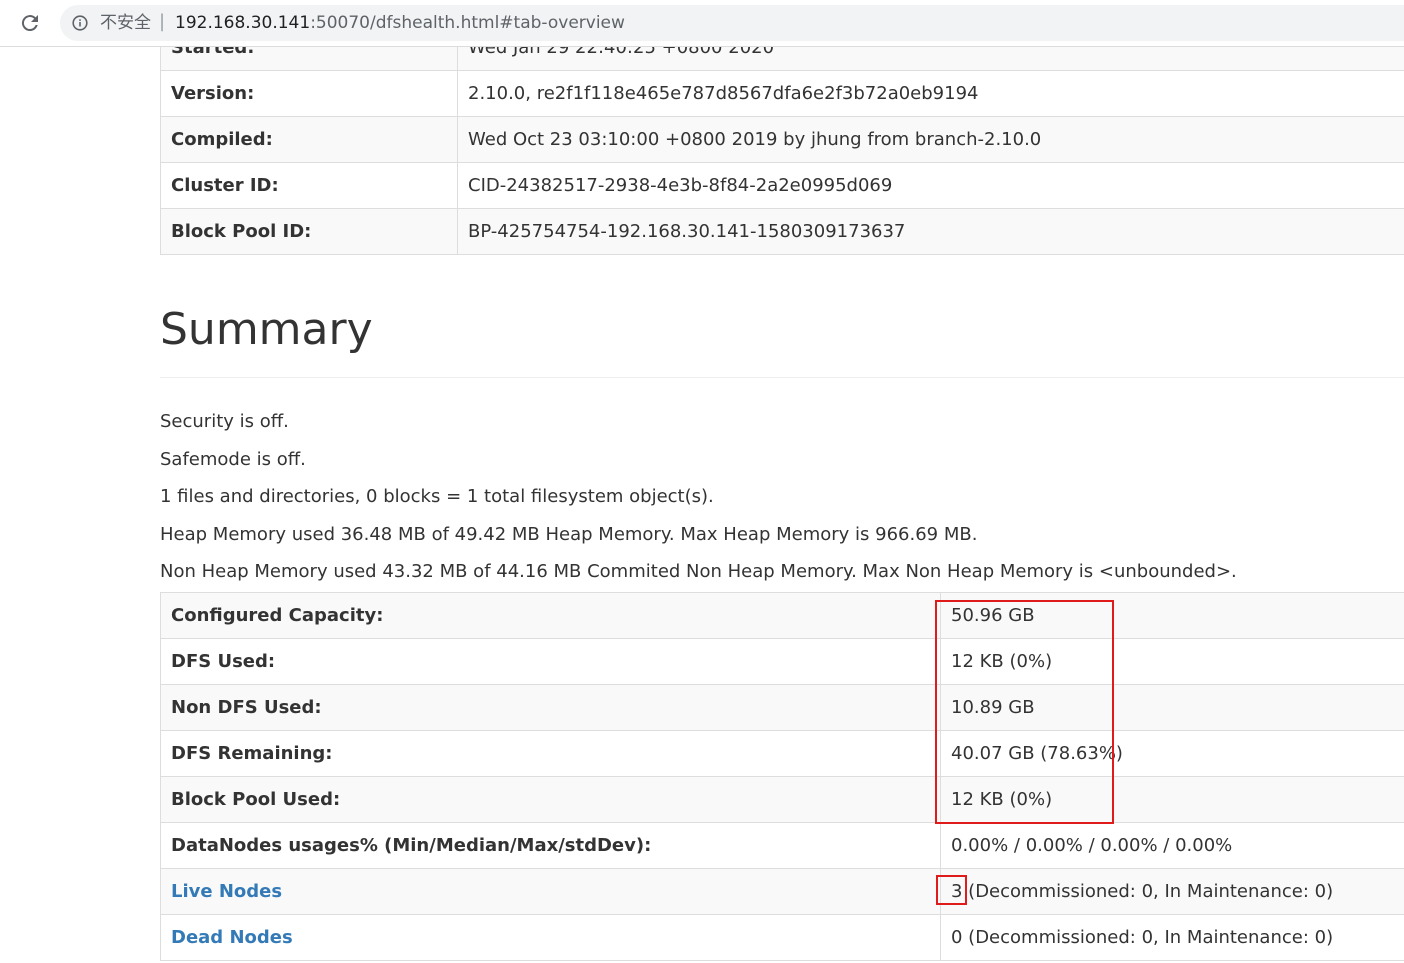  Describe the element at coordinates (1172, 891) in the screenshot. I see `row-value: 3 (Decommissioned: 0, In Maintenance: 0)` at that location.